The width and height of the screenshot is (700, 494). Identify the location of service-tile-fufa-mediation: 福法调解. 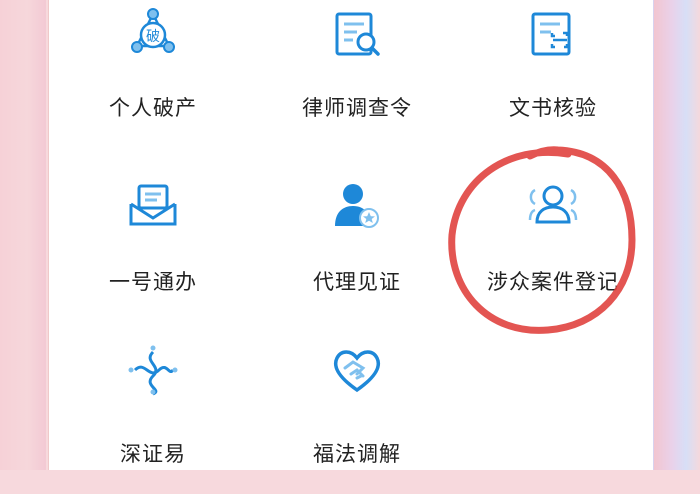
(357, 419).